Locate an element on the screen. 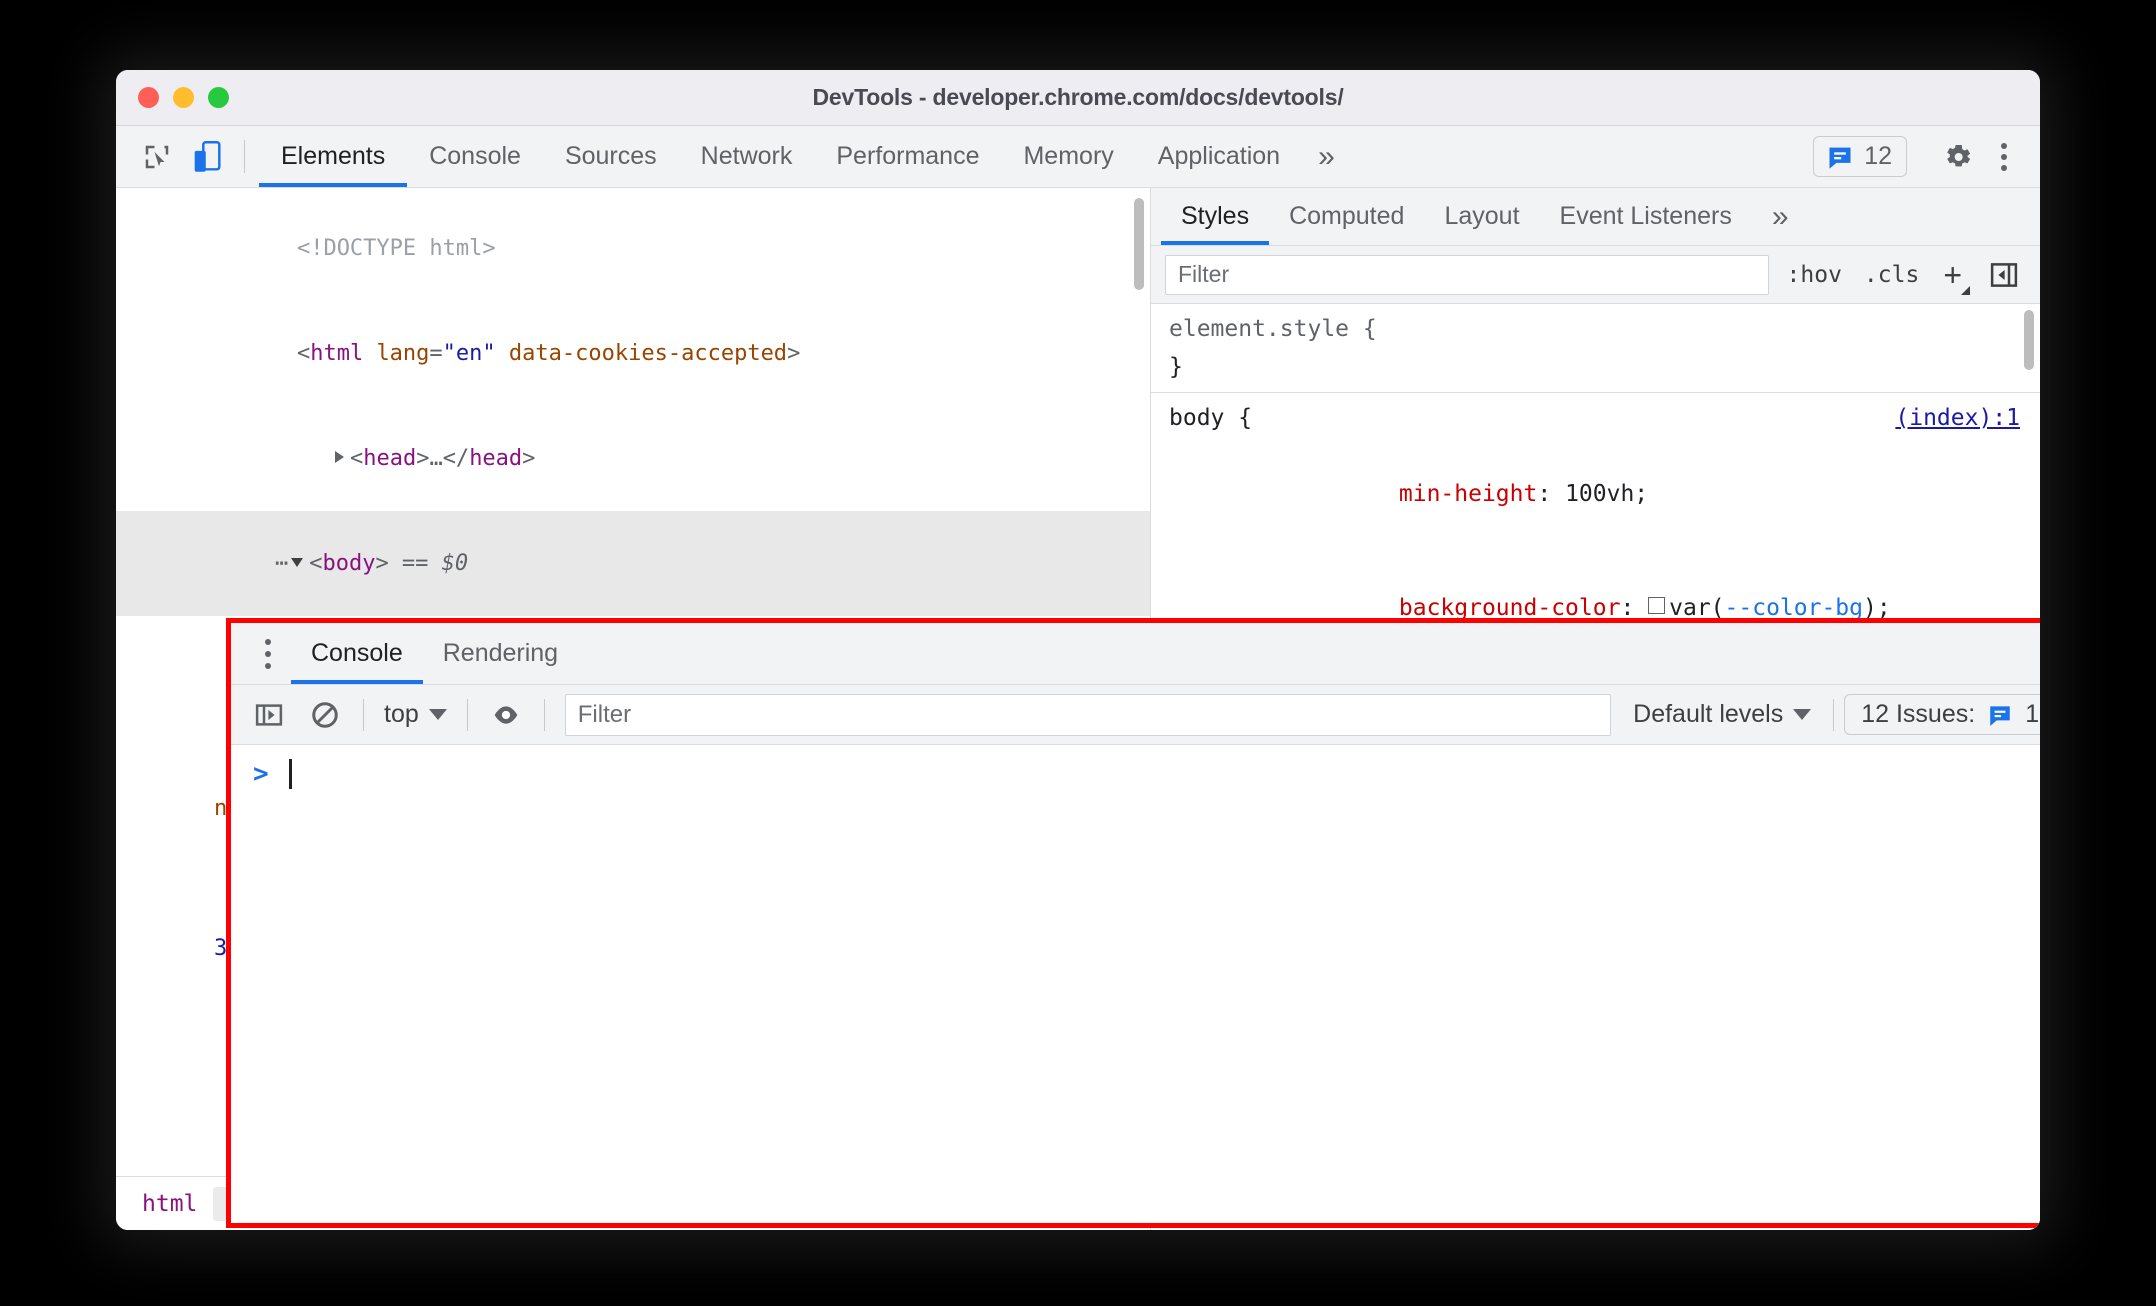 The width and height of the screenshot is (2156, 1306). body-selector: body { is located at coordinates (1211, 418).